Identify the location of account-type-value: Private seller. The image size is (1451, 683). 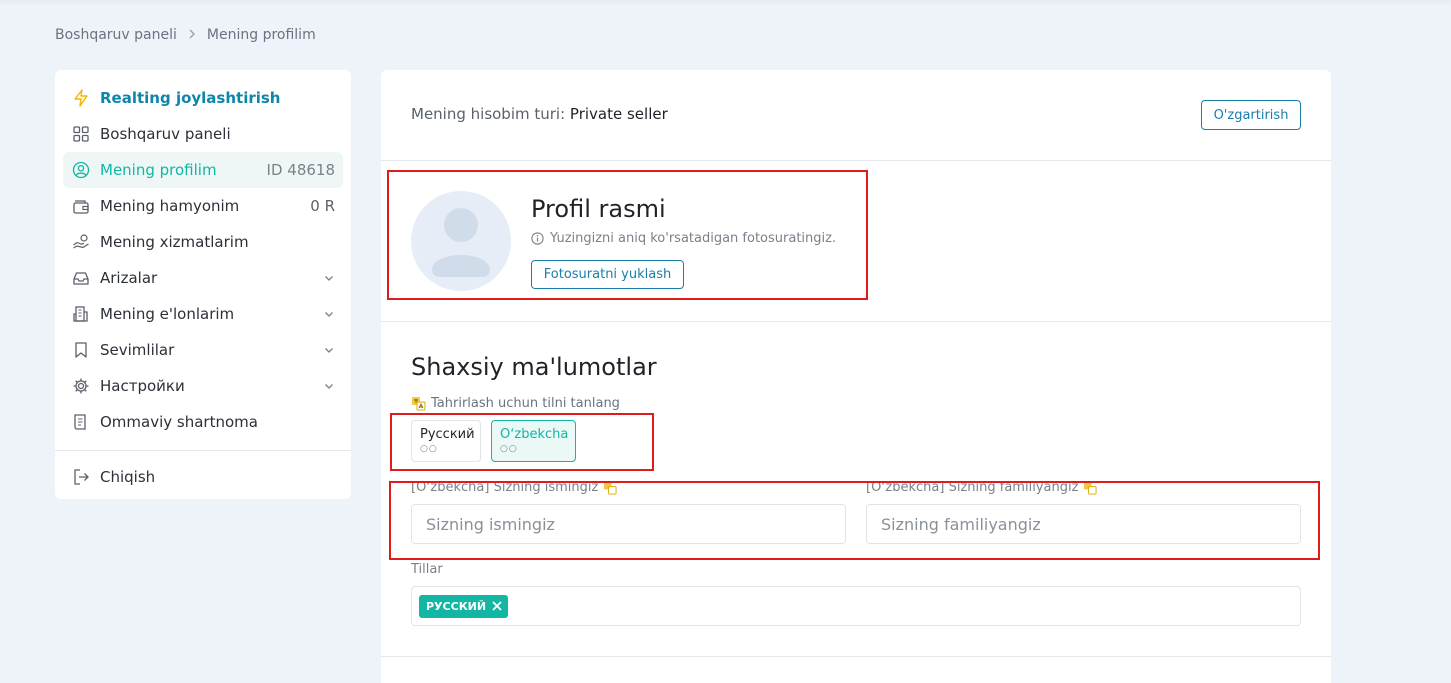
(618, 114).